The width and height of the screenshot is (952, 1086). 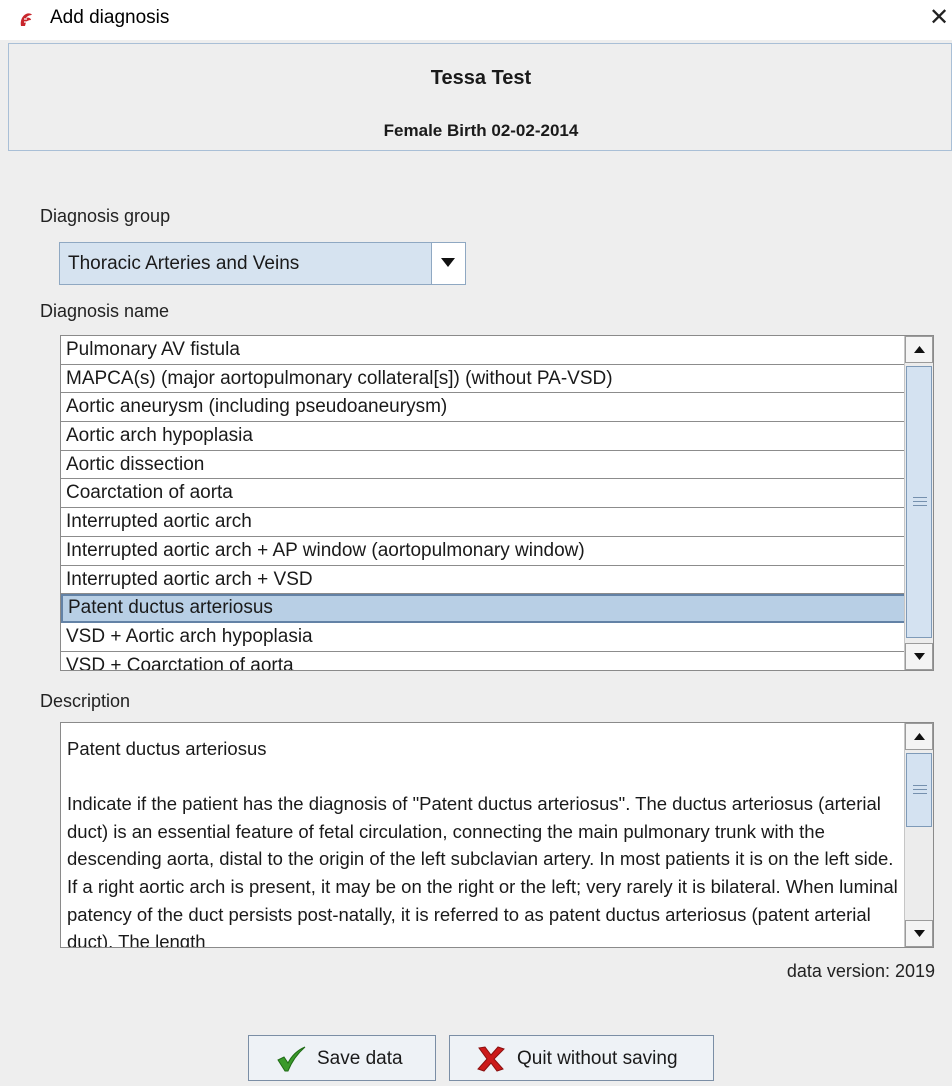 What do you see at coordinates (483, 580) in the screenshot?
I see `list-item: Interrupted aortic arch + VSD` at bounding box center [483, 580].